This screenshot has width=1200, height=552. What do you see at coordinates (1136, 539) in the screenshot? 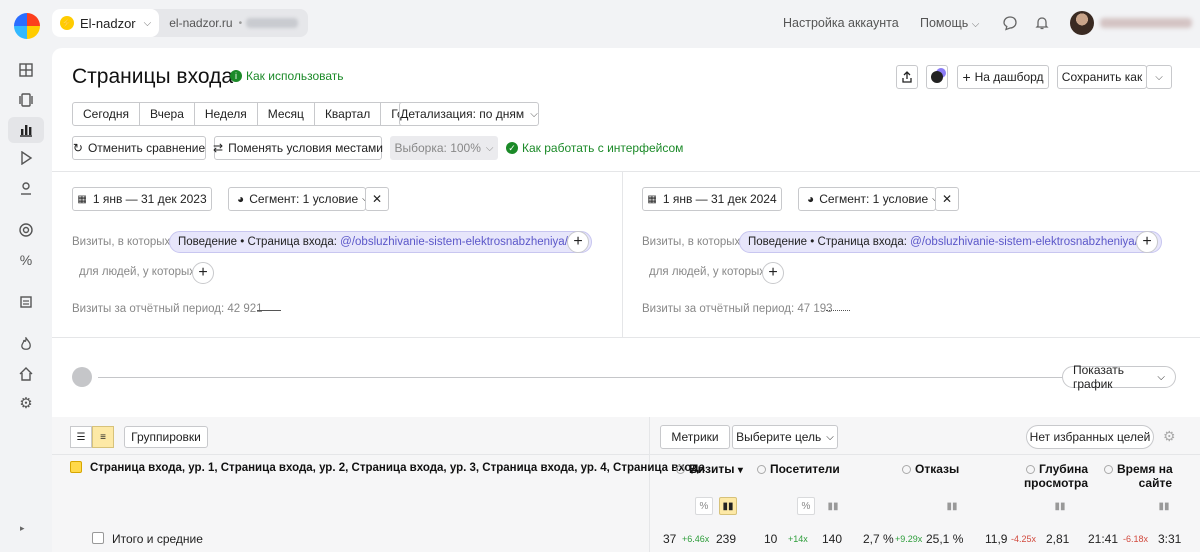
I see `totals-time-diff: -6.18x` at bounding box center [1136, 539].